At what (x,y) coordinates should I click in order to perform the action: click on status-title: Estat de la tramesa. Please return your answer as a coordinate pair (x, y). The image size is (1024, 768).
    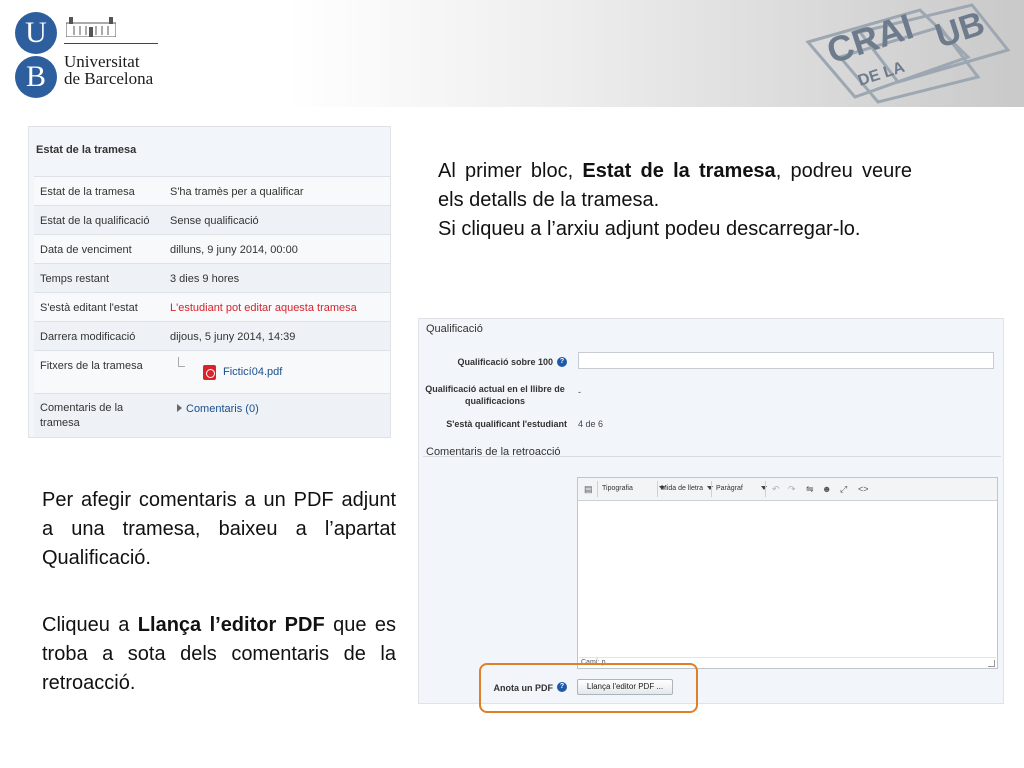
    Looking at the image, I should click on (86, 150).